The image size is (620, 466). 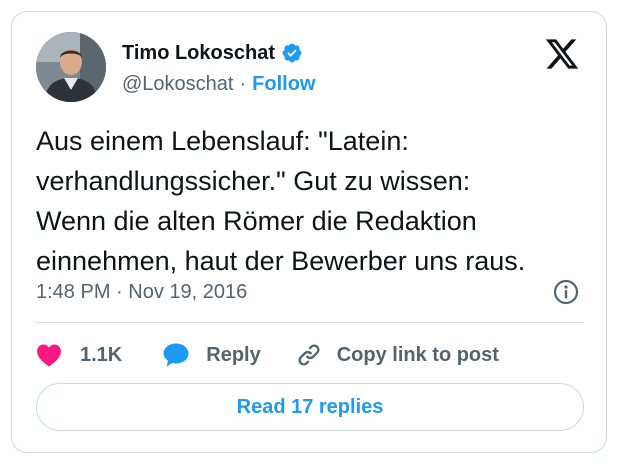 I want to click on author-display-name: Timo Lokoschat, so click(x=198, y=53).